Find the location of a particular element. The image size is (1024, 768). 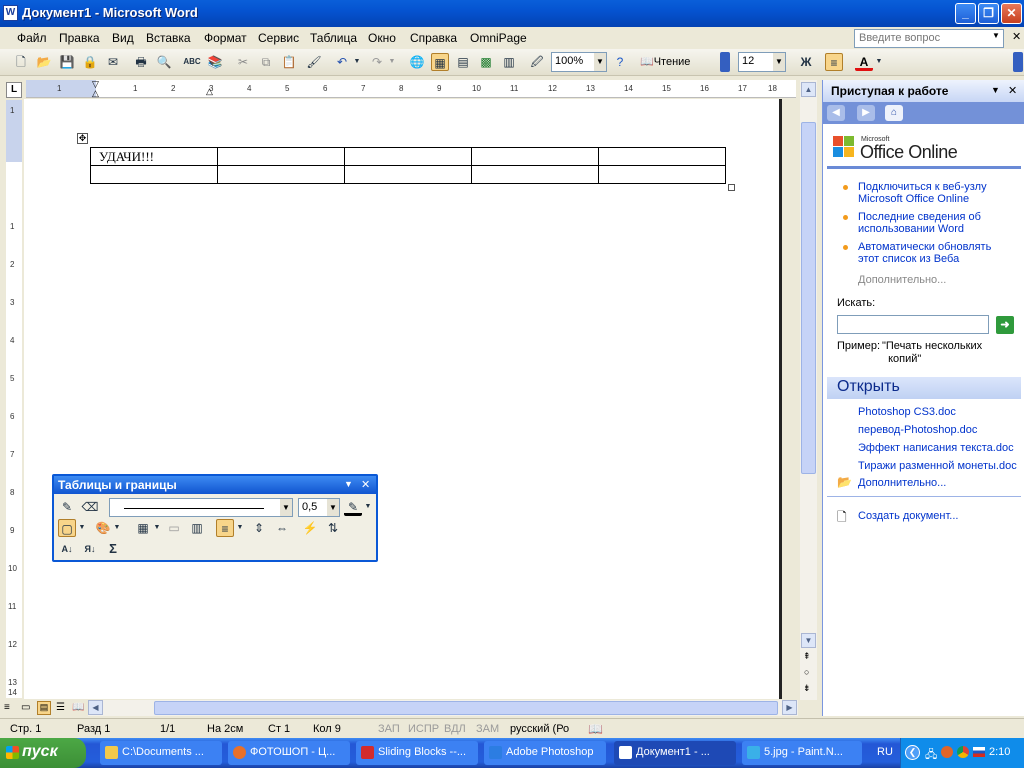

tab-selector: L is located at coordinates (14, 90).